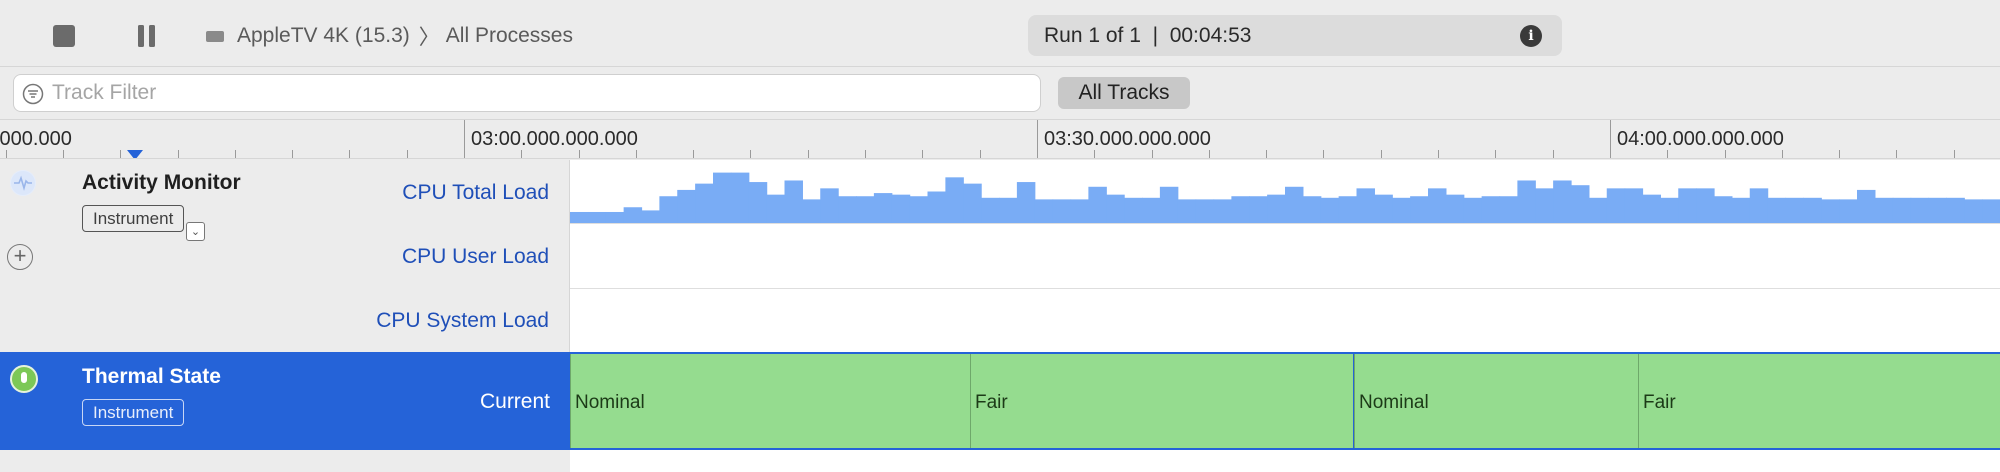 The height and width of the screenshot is (472, 2000). What do you see at coordinates (64, 36) in the screenshot?
I see `stop-button` at bounding box center [64, 36].